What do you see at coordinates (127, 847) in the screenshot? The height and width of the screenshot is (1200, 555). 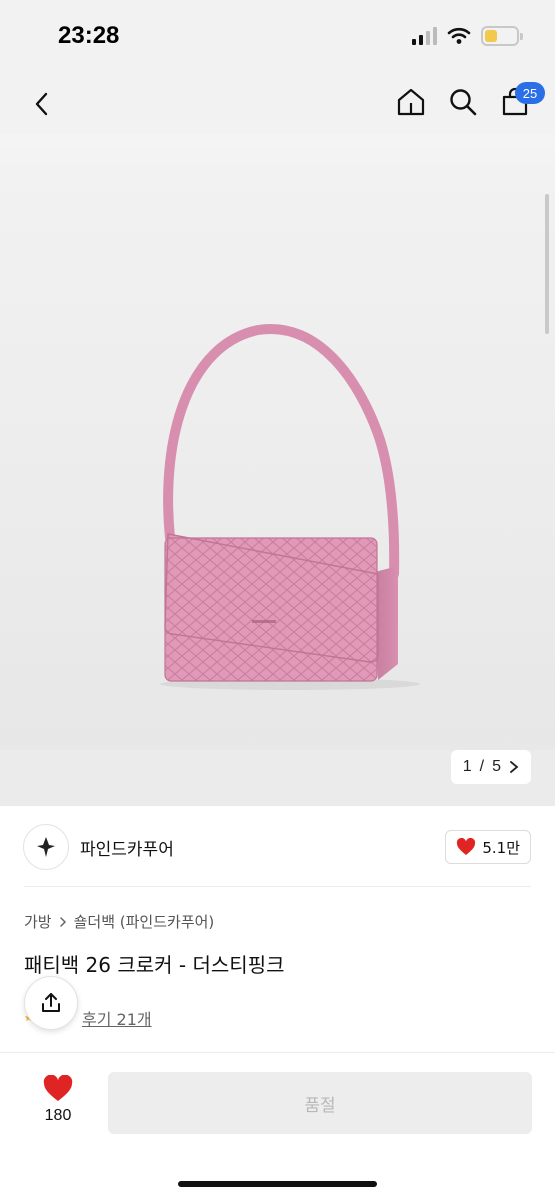 I see `brand-name: 파인드카푸어` at bounding box center [127, 847].